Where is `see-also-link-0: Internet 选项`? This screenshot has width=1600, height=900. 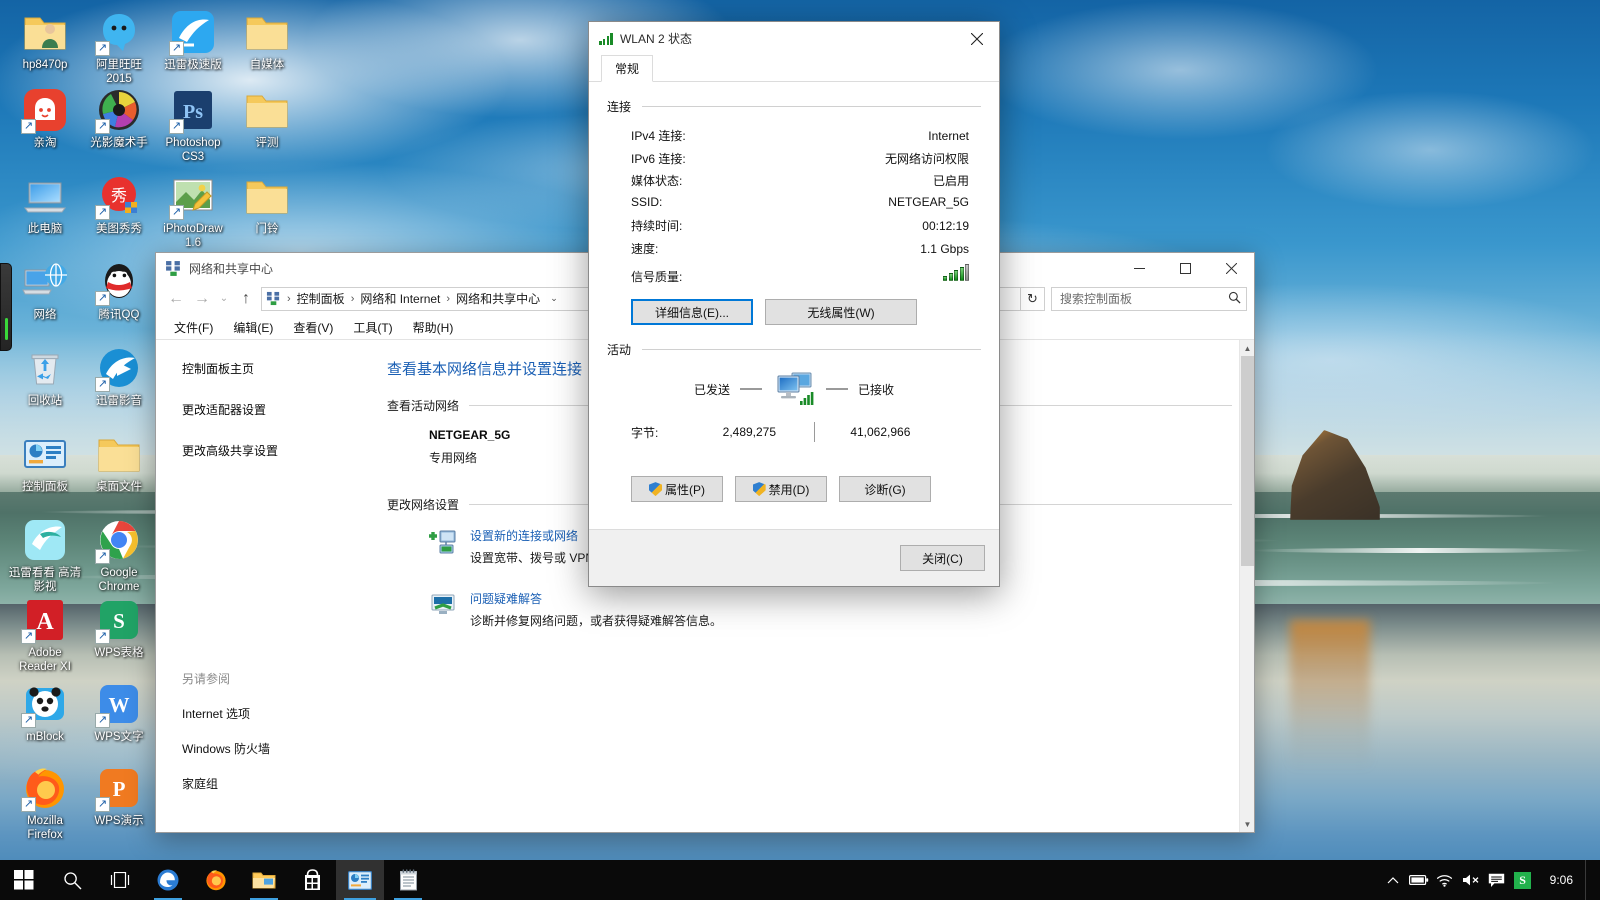 see-also-link-0: Internet 选项 is located at coordinates (271, 713).